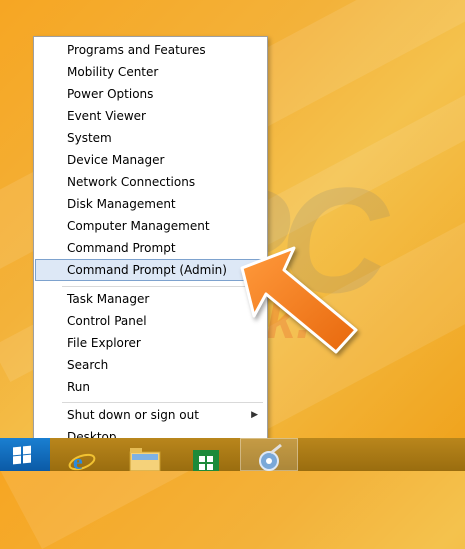 The width and height of the screenshot is (465, 549). What do you see at coordinates (150, 387) in the screenshot?
I see `menu-item-run: Run` at bounding box center [150, 387].